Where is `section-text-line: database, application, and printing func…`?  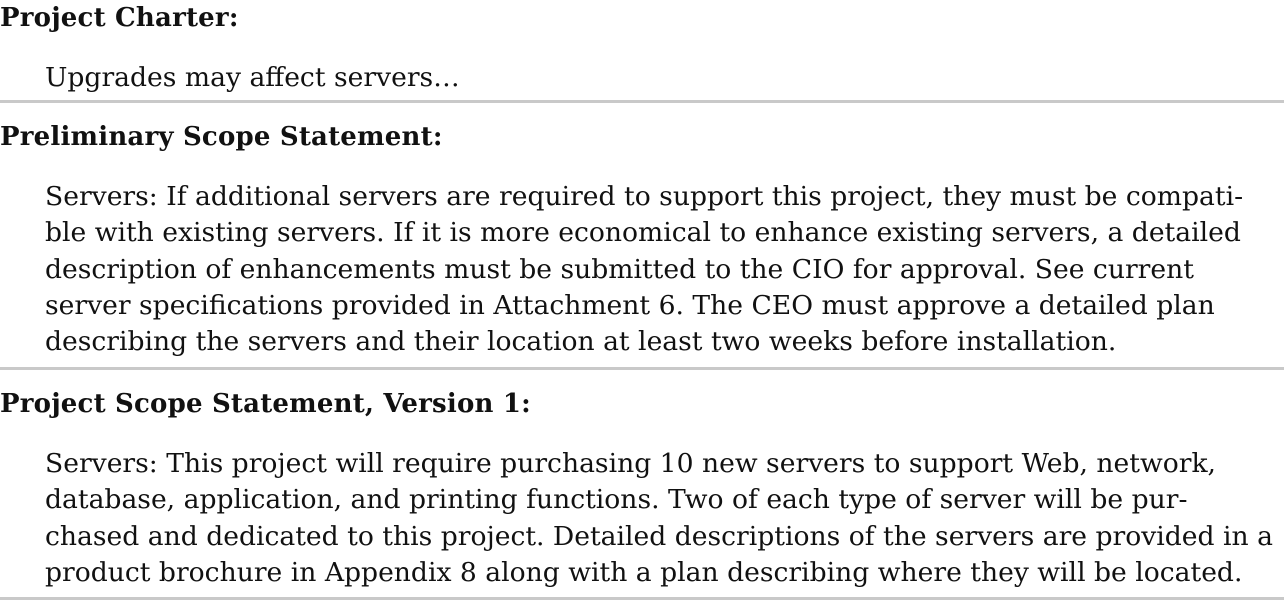
section-text-line: database, application, and printing func… is located at coordinates (616, 499).